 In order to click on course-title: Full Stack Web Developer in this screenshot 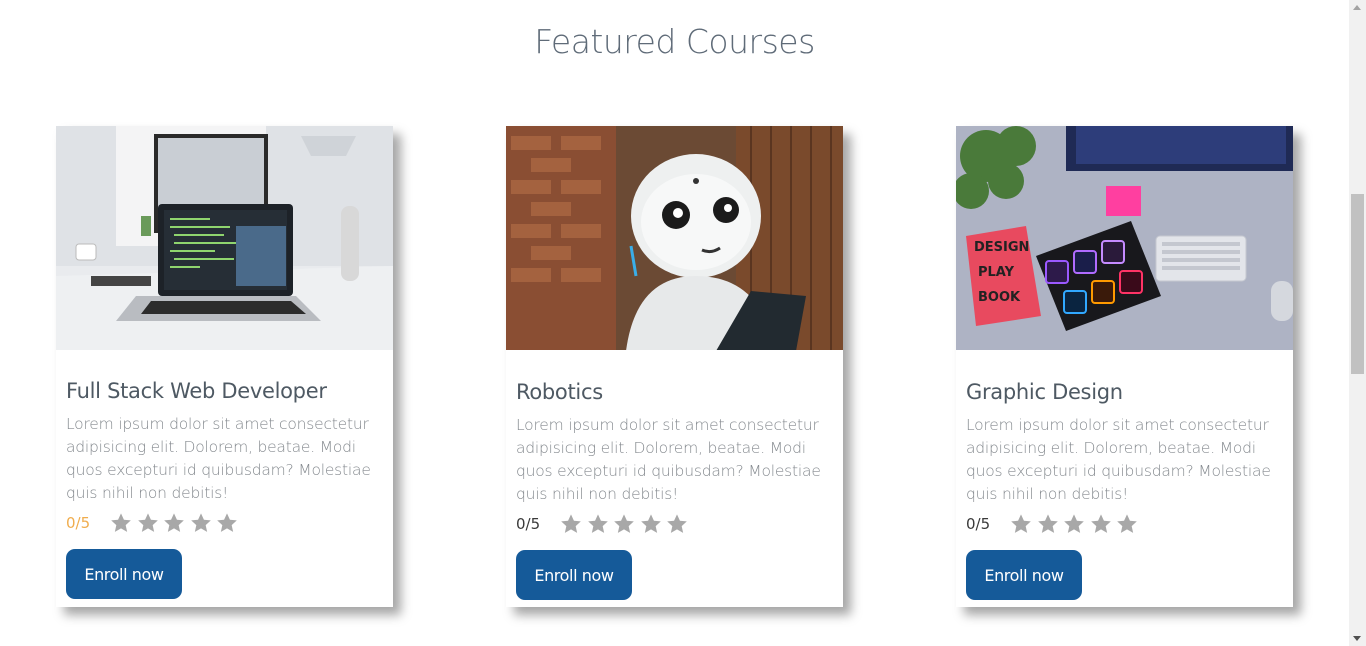, I will do `click(196, 391)`.